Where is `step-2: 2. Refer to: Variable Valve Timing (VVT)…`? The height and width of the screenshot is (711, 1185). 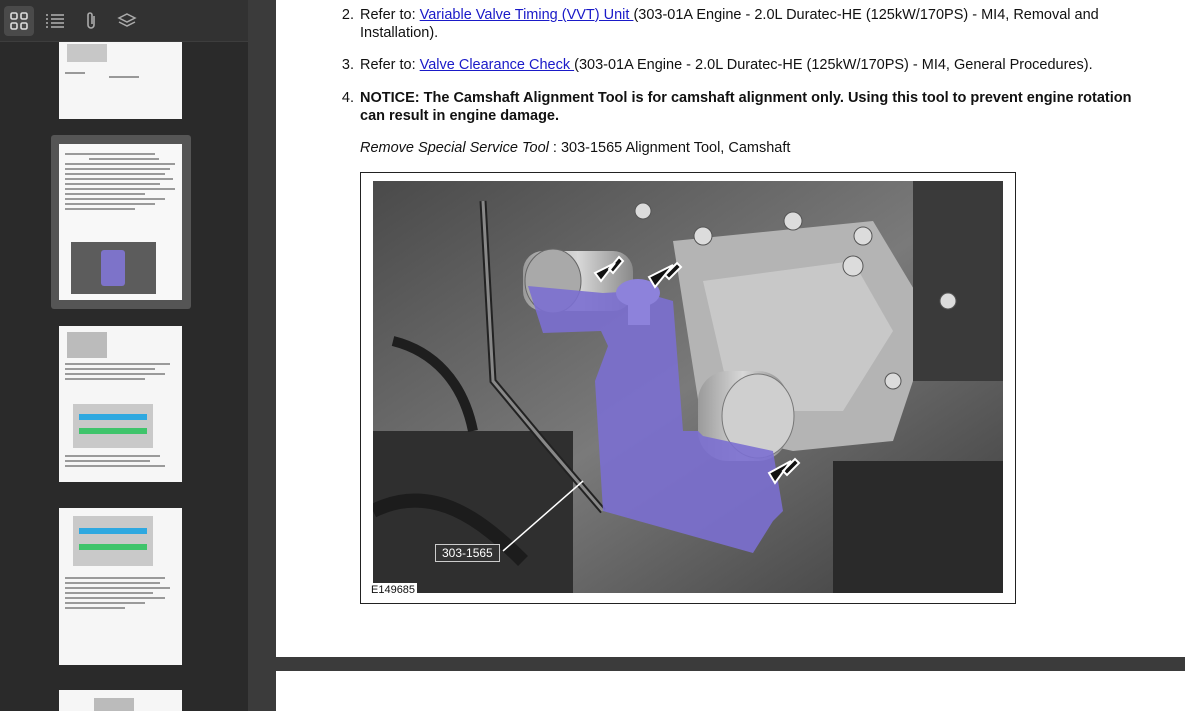
step-2: 2. Refer to: Variable Valve Timing (VVT)… is located at coordinates (754, 24).